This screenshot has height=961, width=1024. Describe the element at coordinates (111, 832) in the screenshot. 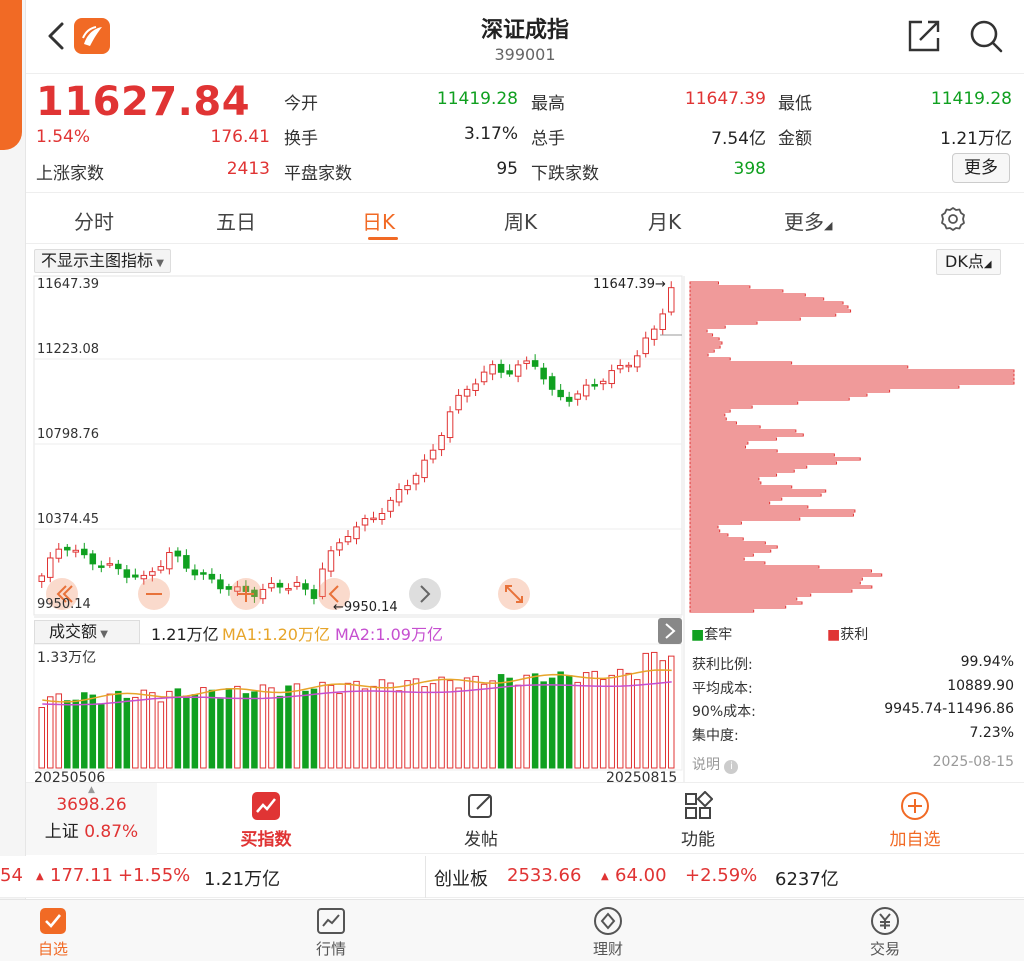

I see `mini-index-pct: 0.87%` at that location.